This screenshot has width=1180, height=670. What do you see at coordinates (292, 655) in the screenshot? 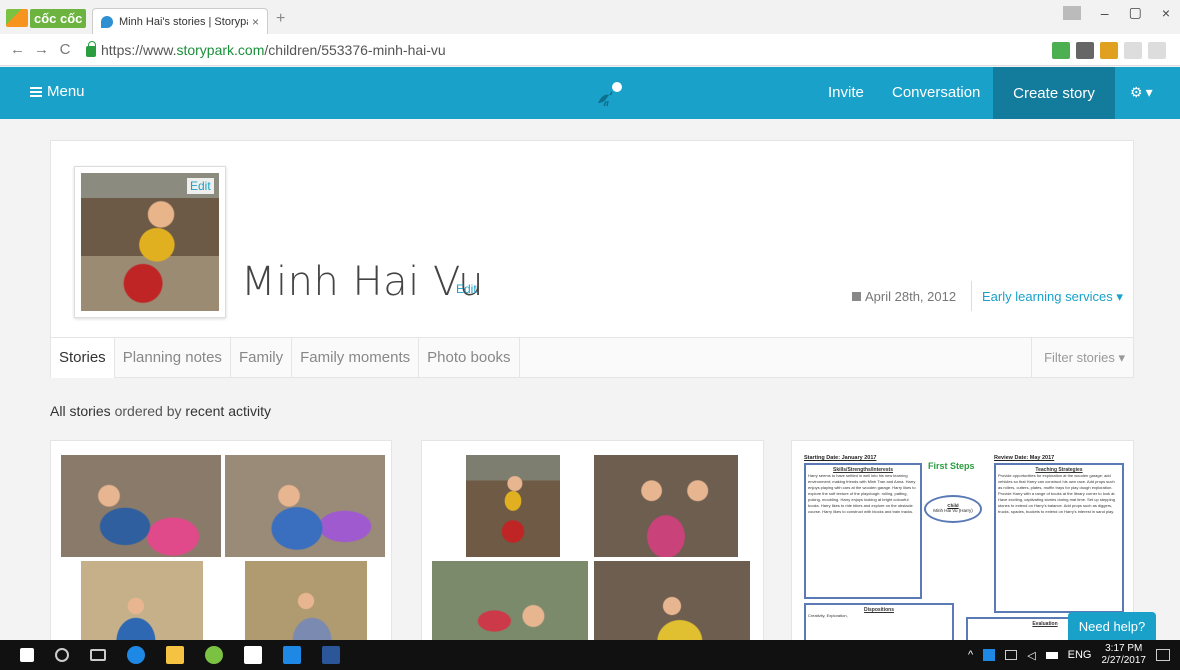
I see `skype-icon` at bounding box center [292, 655].